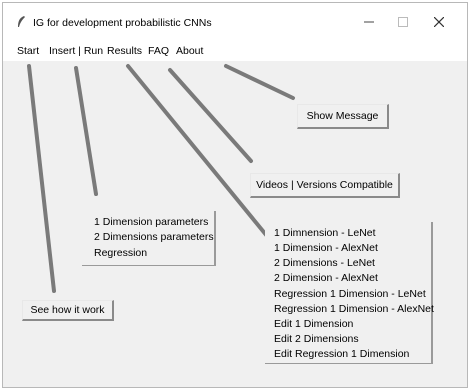  Describe the element at coordinates (316, 339) in the screenshot. I see `results-menu-item: Edit 2 Dimensions` at that location.